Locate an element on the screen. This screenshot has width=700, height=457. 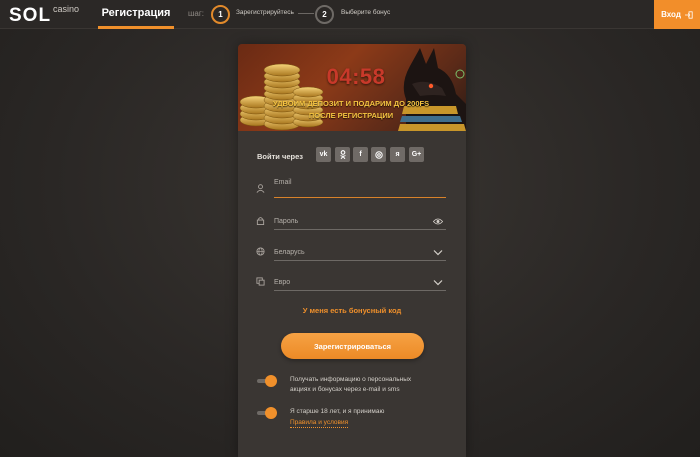
password-field: Пароль is located at coordinates (351, 219).